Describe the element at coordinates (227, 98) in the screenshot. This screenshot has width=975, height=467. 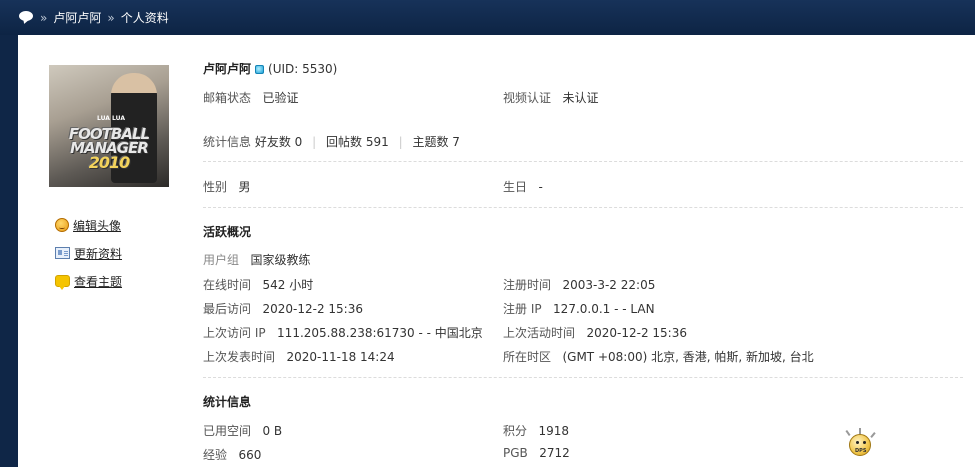
I see `email-status-label: 邮箱状态` at that location.